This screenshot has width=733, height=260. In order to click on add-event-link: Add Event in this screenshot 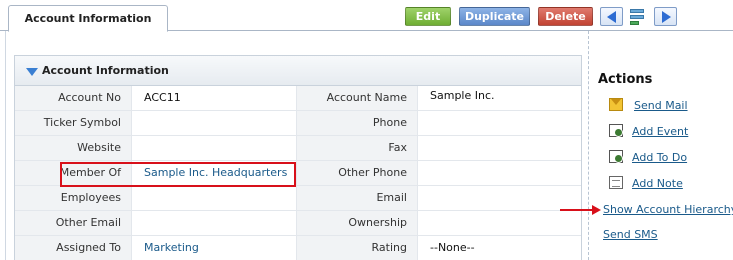, I will do `click(660, 131)`.